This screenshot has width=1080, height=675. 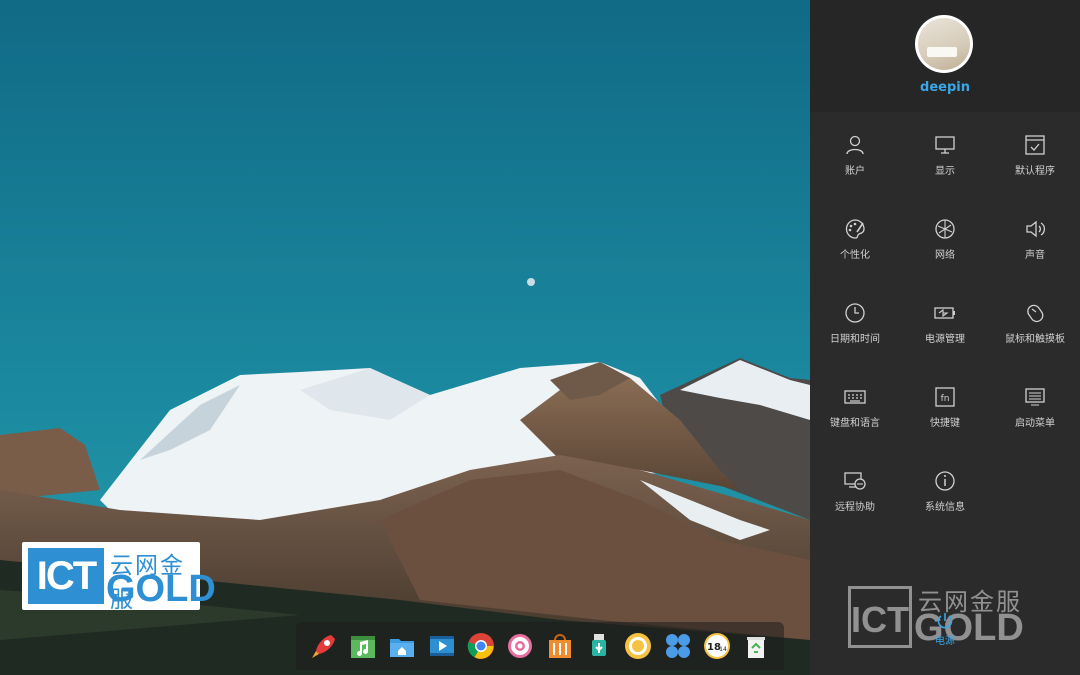 I want to click on launcher-icon, so click(x=324, y=646).